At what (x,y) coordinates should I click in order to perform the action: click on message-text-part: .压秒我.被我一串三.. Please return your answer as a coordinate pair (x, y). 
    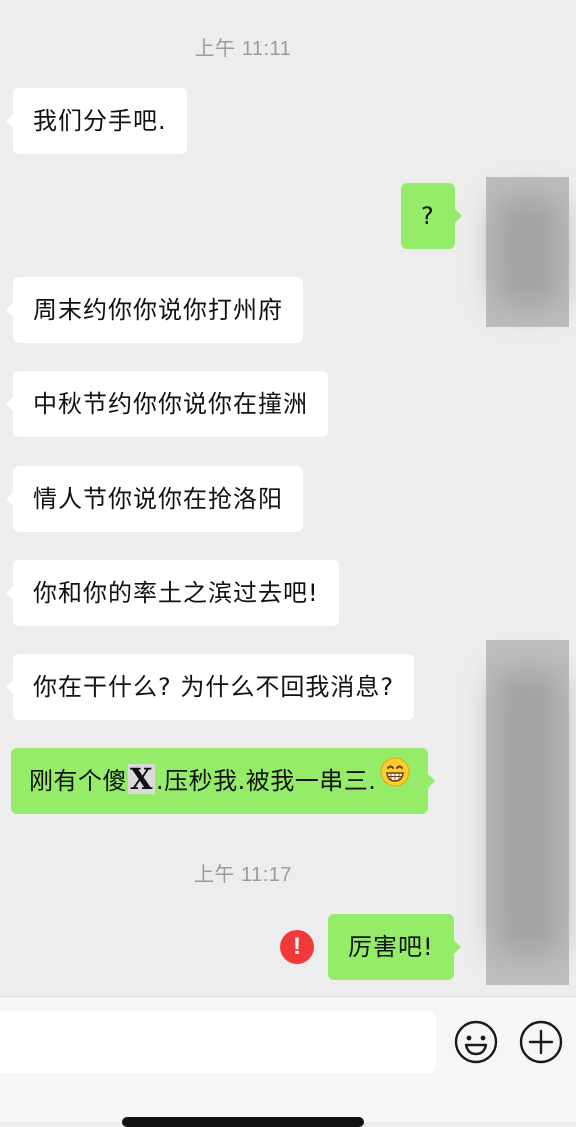
    Looking at the image, I should click on (266, 781).